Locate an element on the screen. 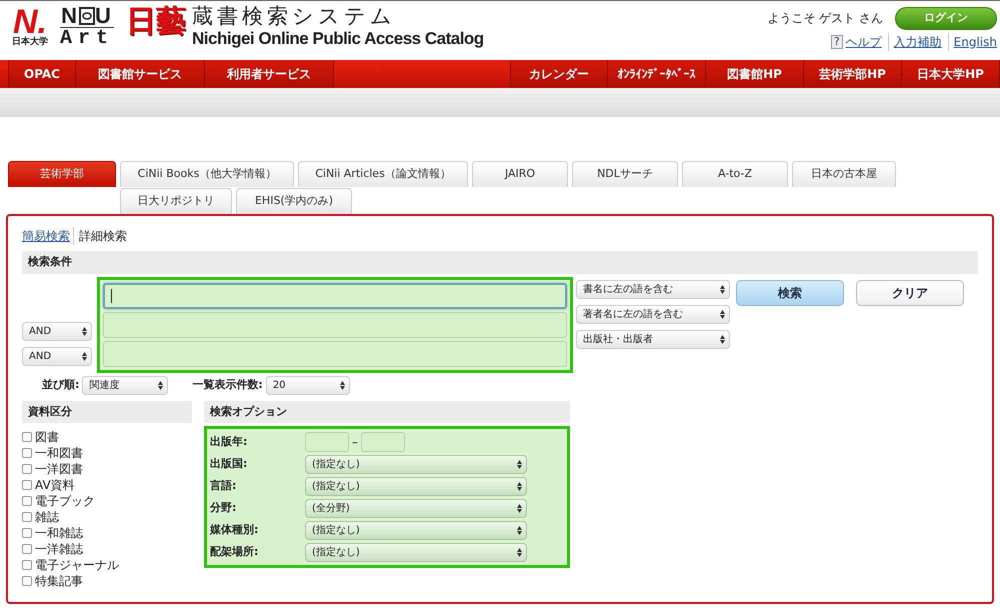  checkbox-label: 一和図書 is located at coordinates (59, 453).